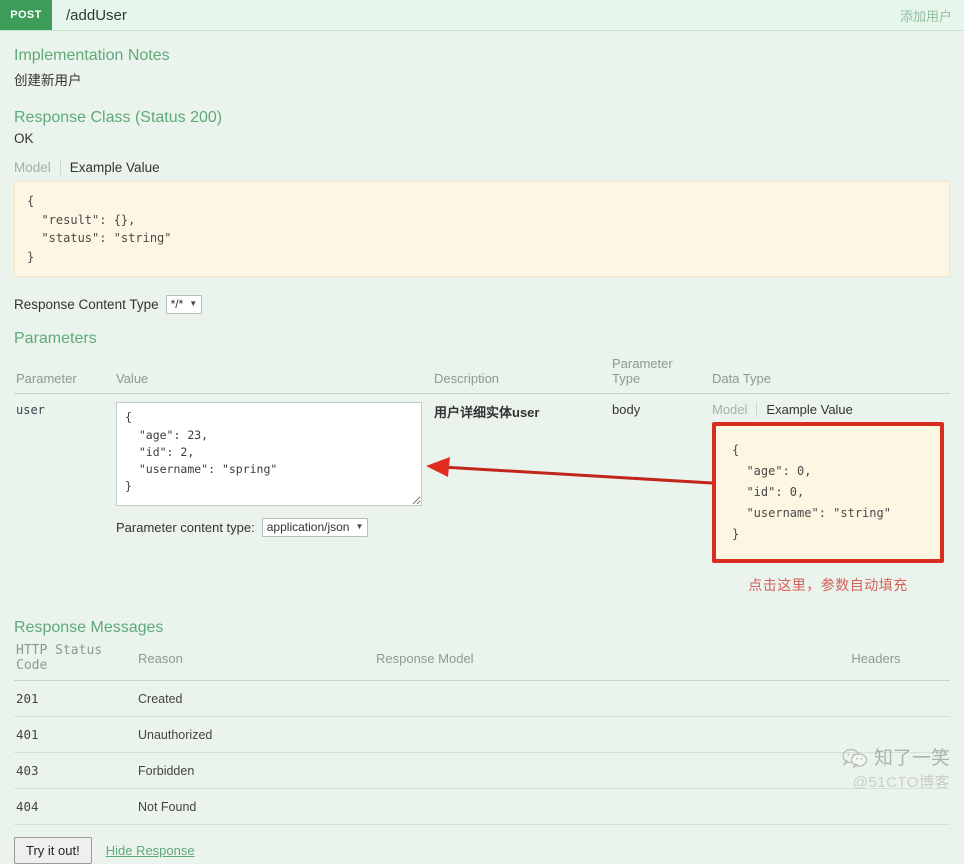  Describe the element at coordinates (150, 850) in the screenshot. I see `hide-response-link: Hide Response` at that location.